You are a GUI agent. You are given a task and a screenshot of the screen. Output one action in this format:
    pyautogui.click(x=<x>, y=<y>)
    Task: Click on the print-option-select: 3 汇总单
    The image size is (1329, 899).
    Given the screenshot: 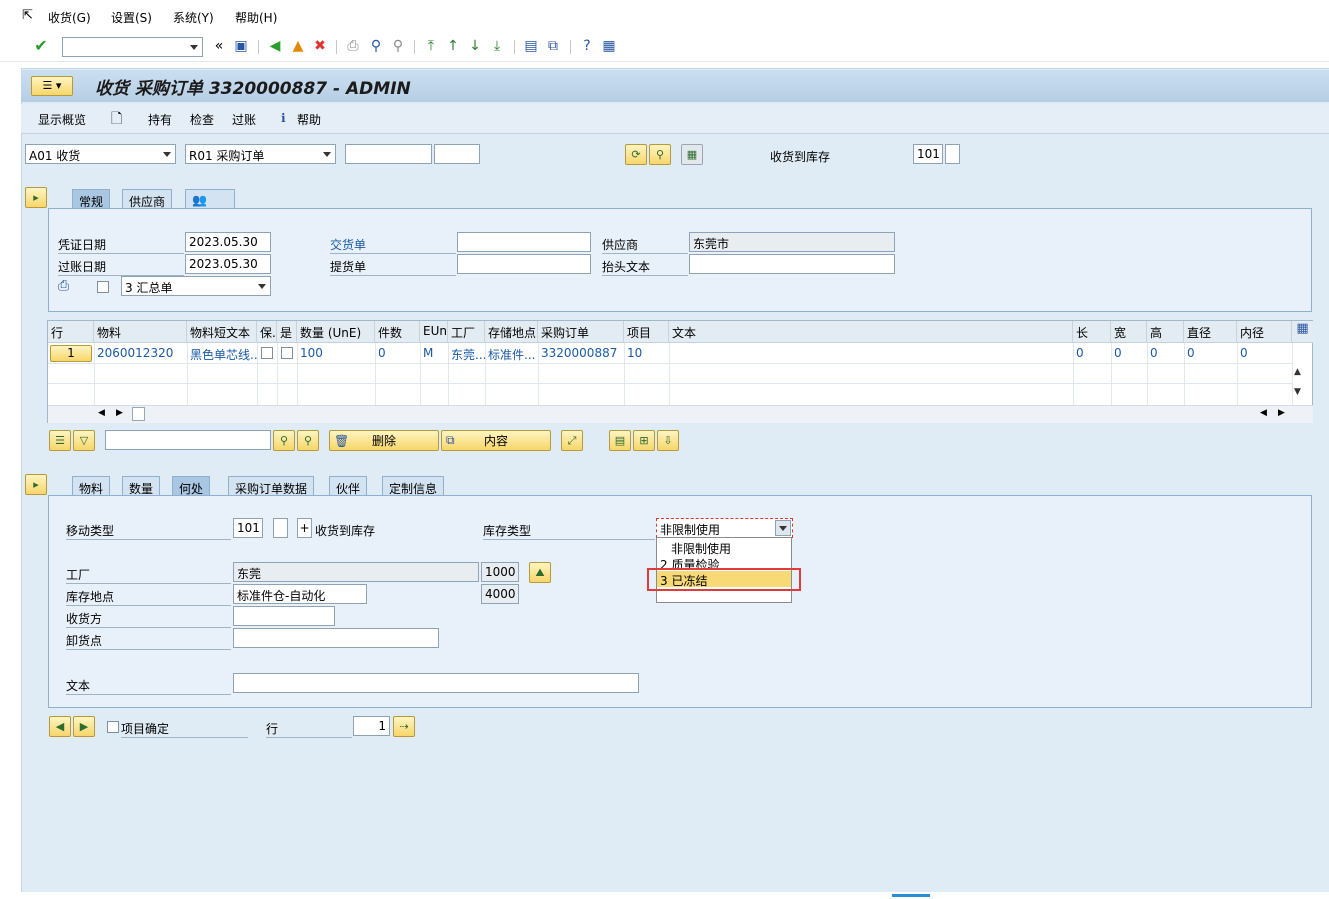 What is the action you would take?
    pyautogui.click(x=196, y=286)
    